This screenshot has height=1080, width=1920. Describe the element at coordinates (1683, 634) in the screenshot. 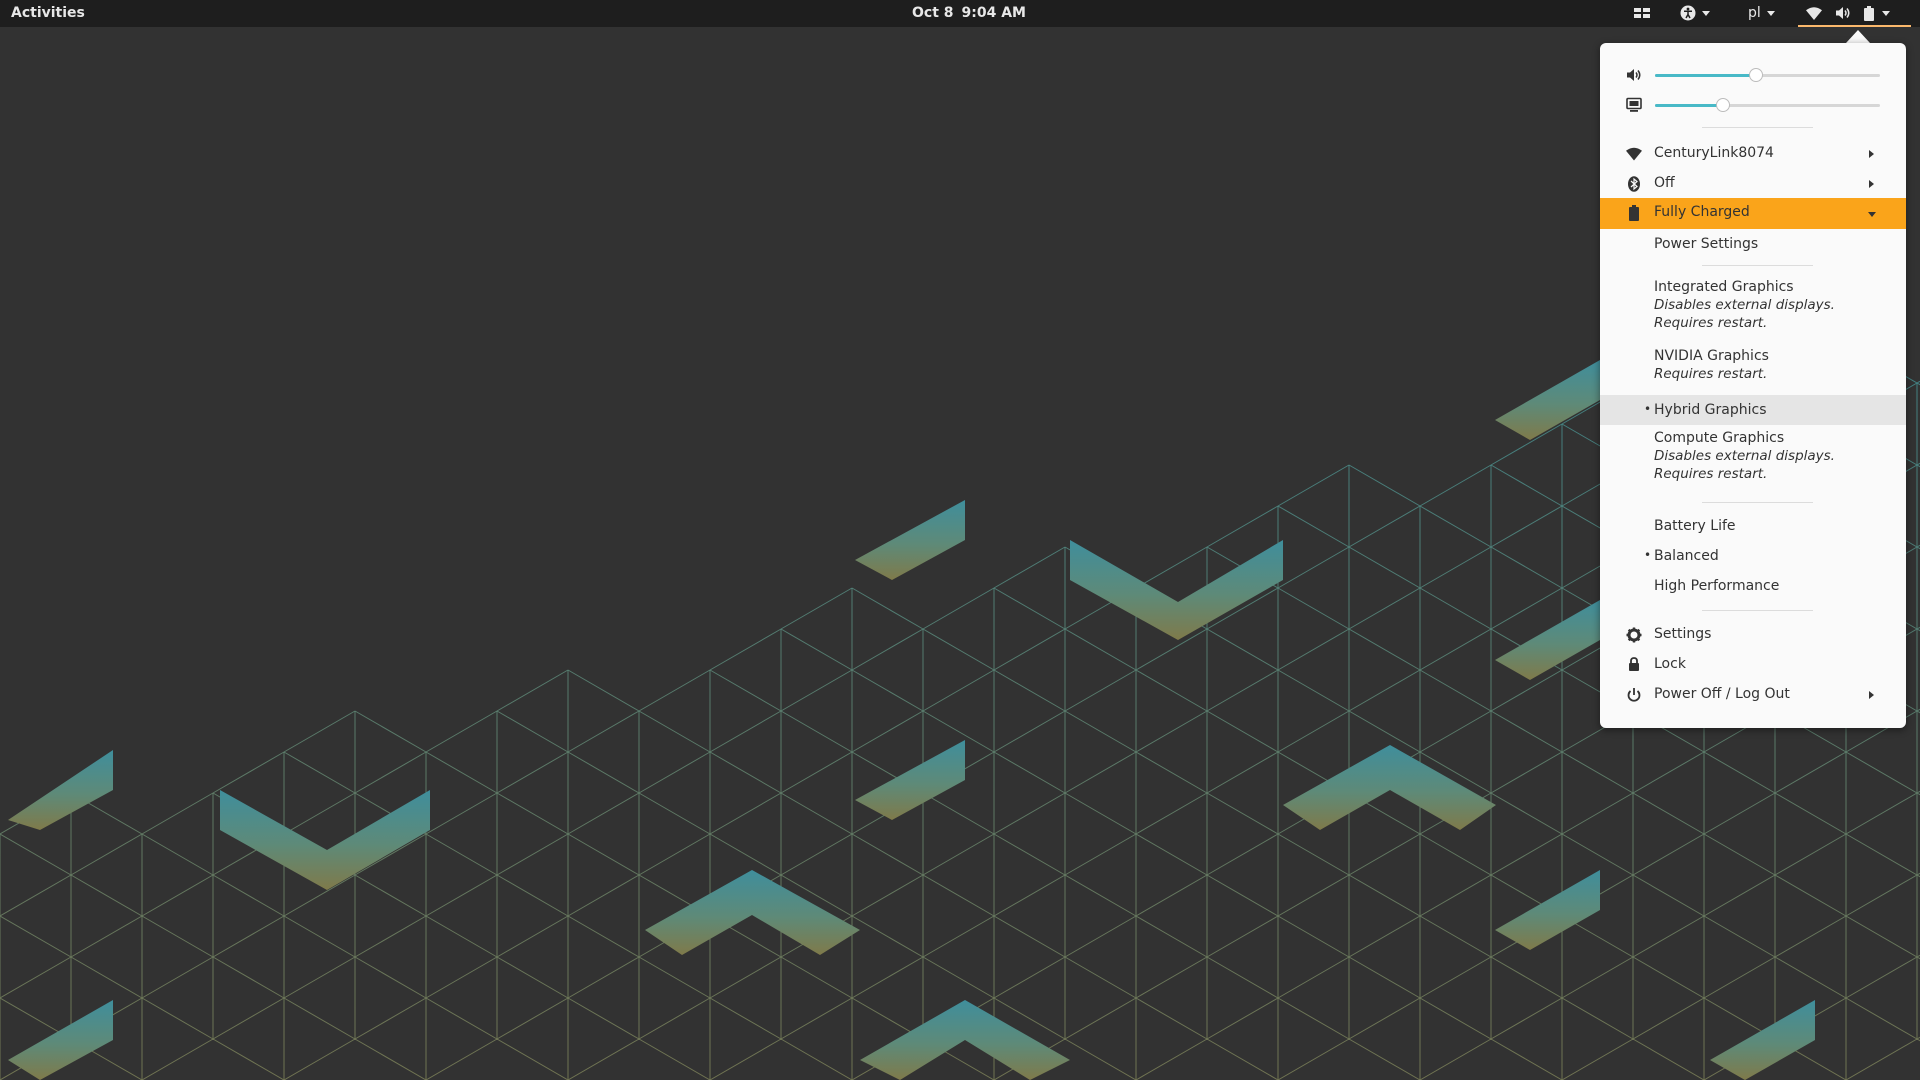

I see `settings-label: Settings` at that location.